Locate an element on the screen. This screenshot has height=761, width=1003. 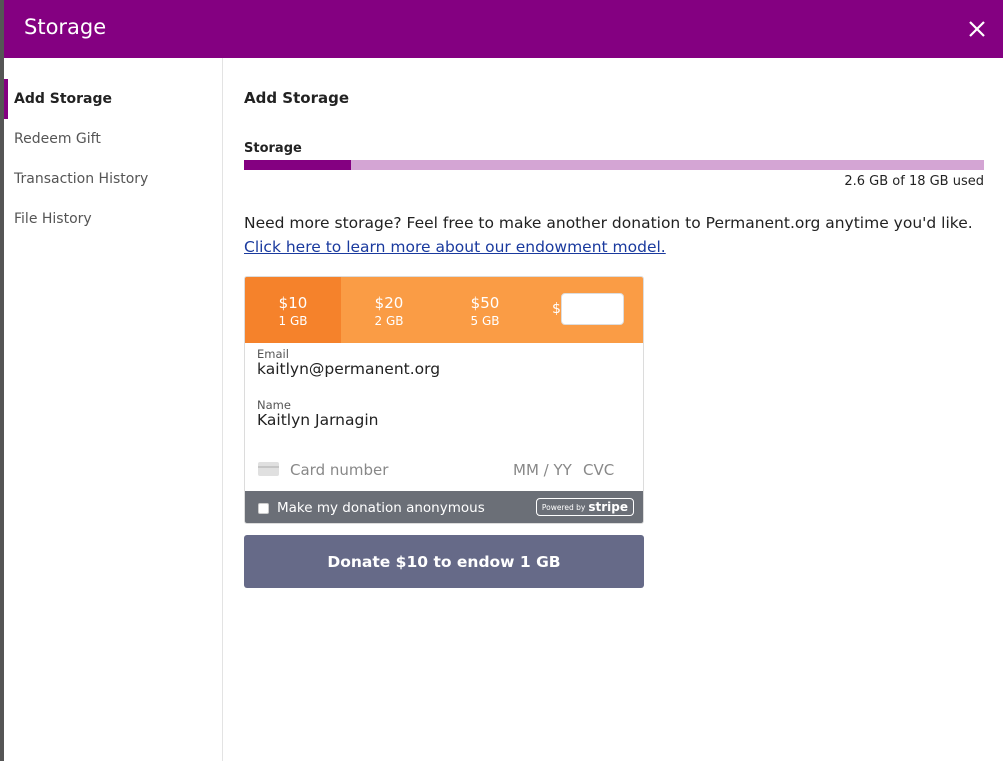
amount-price: $50 is located at coordinates (485, 303).